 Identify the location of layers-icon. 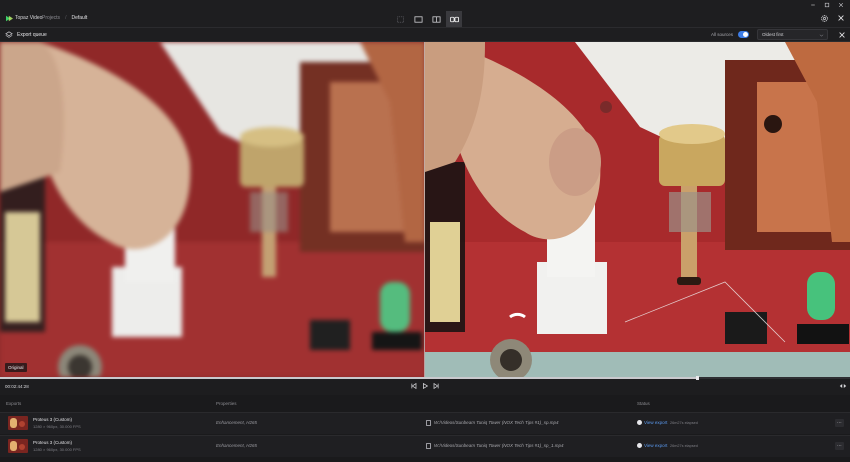
(9, 34).